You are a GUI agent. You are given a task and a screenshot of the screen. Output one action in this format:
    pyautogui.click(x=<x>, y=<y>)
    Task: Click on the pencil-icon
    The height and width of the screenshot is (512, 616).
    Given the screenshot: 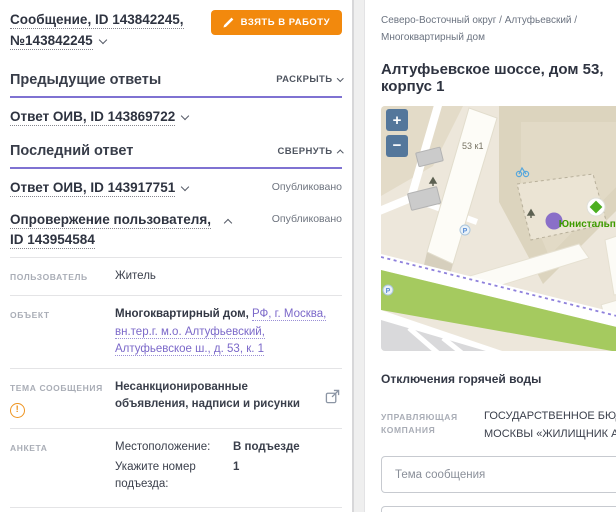 What is the action you would take?
    pyautogui.click(x=228, y=22)
    